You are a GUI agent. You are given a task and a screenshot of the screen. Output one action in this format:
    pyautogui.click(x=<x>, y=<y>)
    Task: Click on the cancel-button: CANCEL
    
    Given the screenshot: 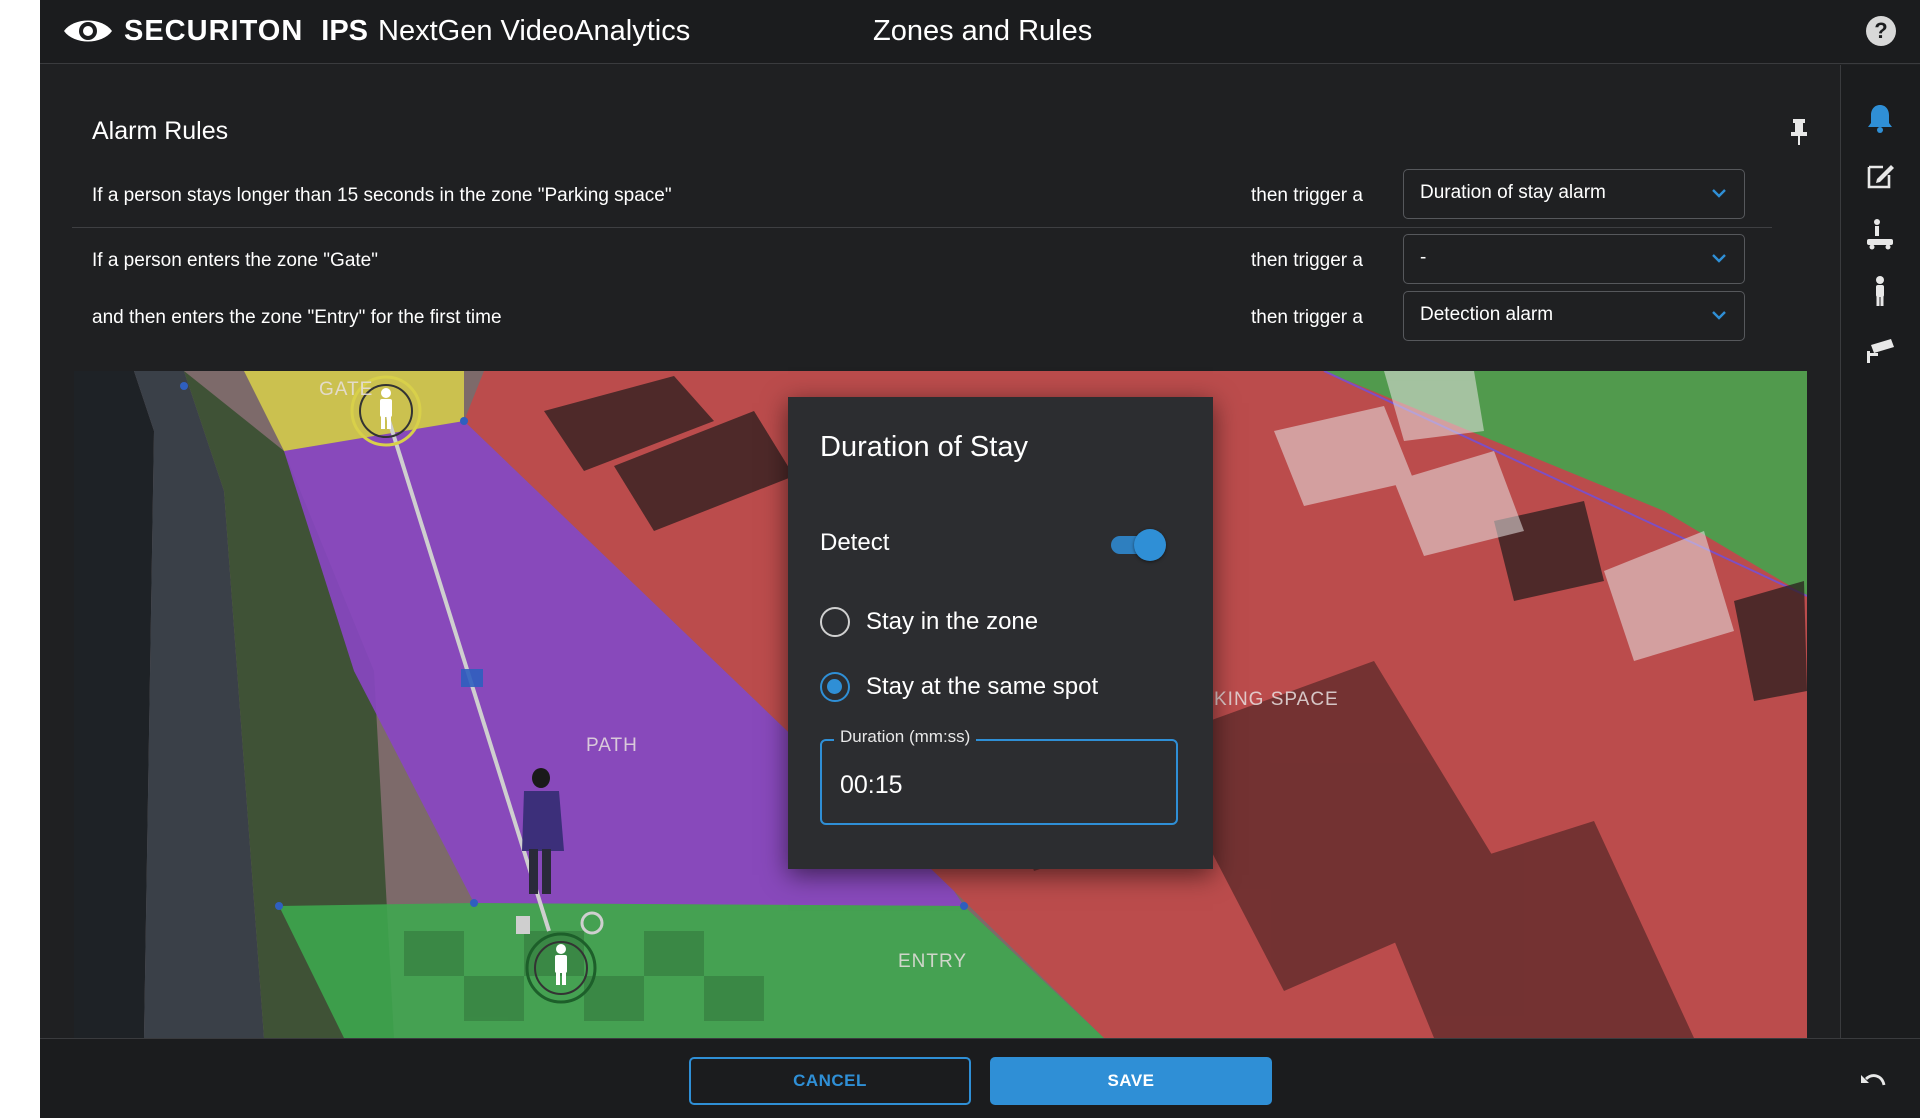 What is the action you would take?
    pyautogui.click(x=830, y=1081)
    